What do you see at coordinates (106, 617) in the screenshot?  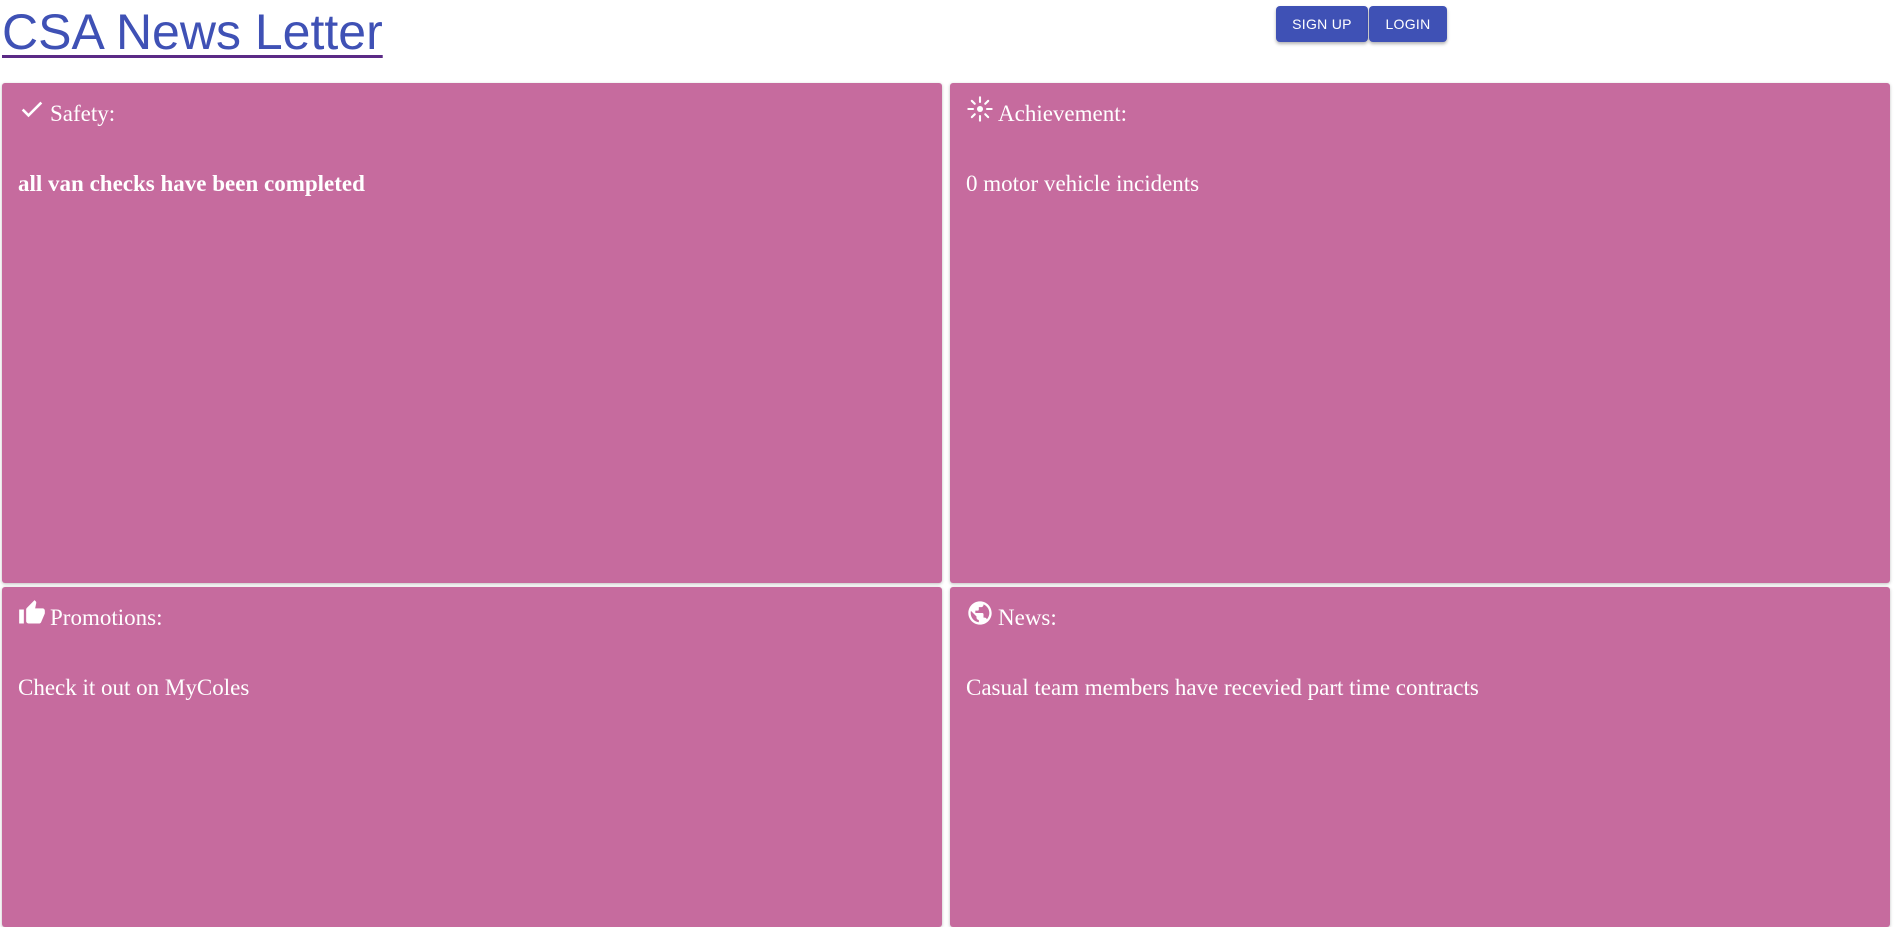 I see `promotions-card-title: Promotions:` at bounding box center [106, 617].